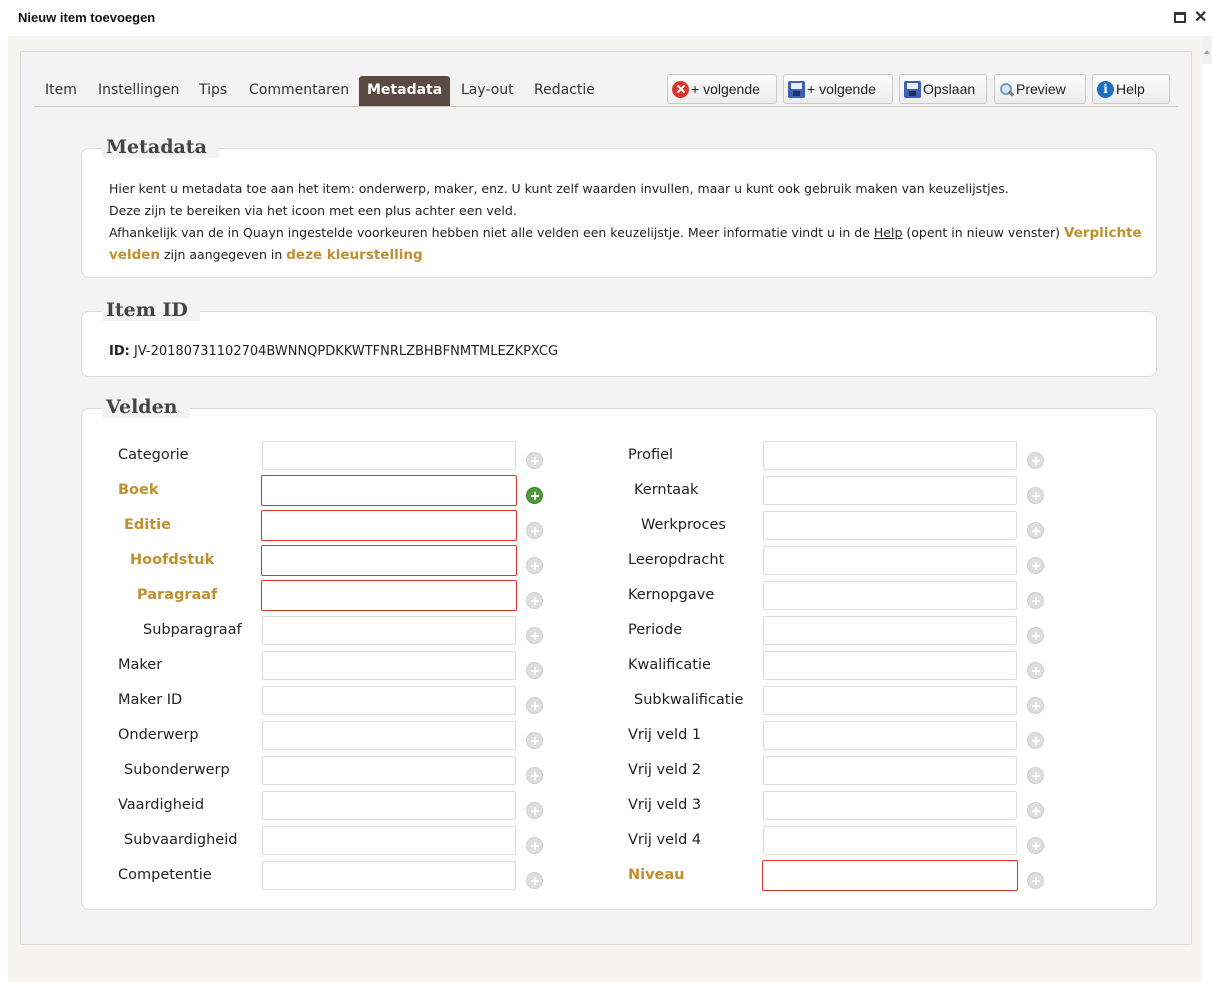  Describe the element at coordinates (147, 525) in the screenshot. I see `field-label-editie: Editie` at that location.